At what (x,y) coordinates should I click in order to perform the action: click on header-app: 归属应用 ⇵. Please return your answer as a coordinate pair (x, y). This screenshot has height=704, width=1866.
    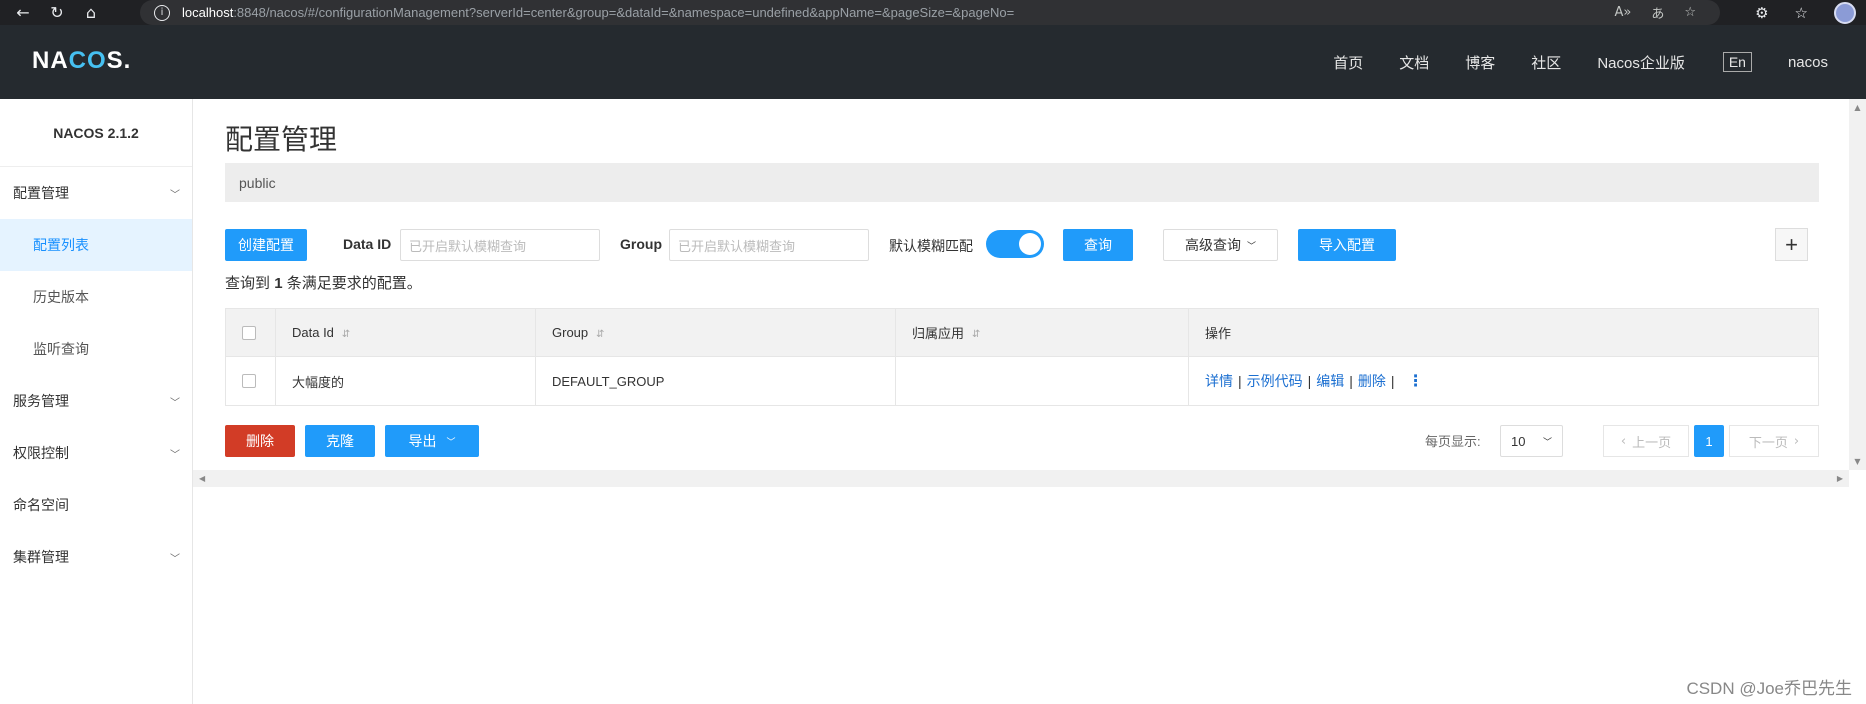
    Looking at the image, I should click on (1042, 332).